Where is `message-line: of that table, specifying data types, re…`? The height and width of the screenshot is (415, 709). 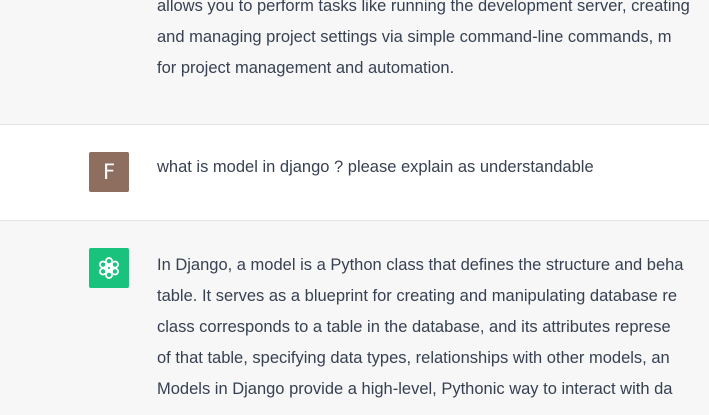 message-line: of that table, specifying data types, re… is located at coordinates (413, 358).